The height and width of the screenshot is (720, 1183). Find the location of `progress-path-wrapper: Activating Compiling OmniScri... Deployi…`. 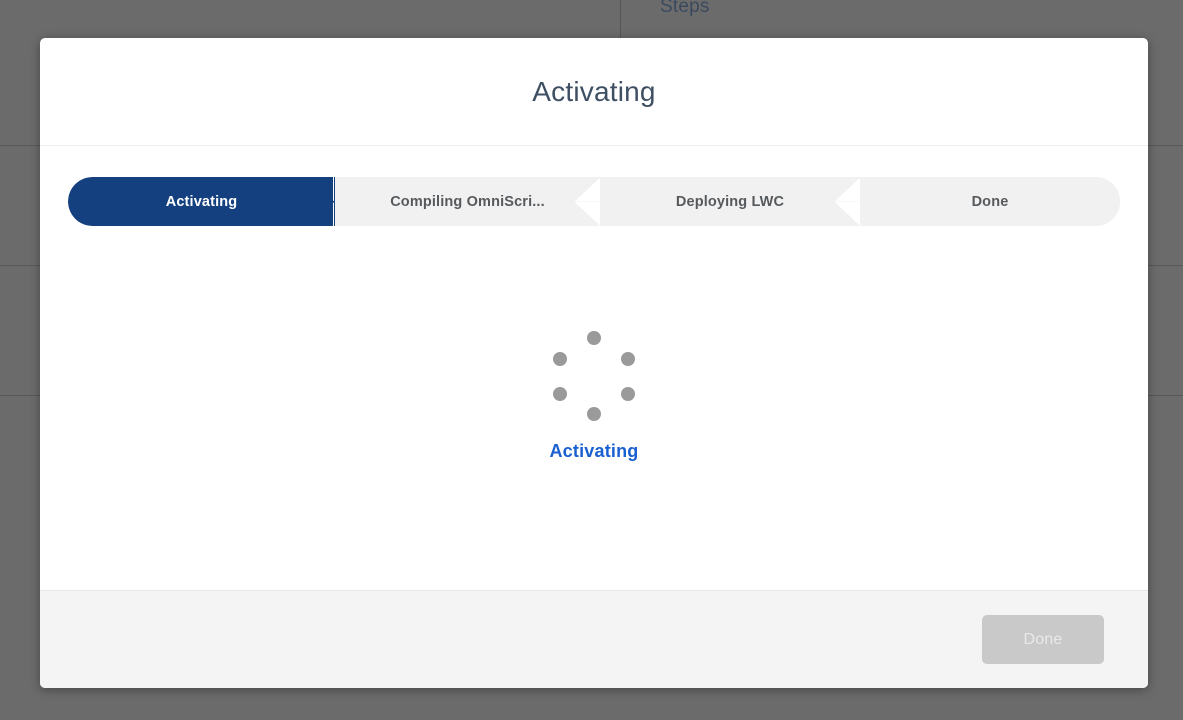

progress-path-wrapper: Activating Compiling OmniScri... Deployi… is located at coordinates (594, 201).